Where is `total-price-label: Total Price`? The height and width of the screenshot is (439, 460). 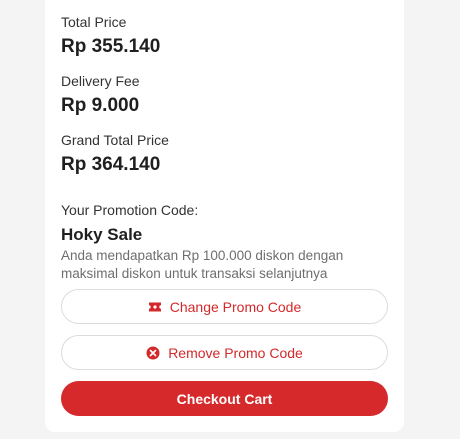 total-price-label: Total Price is located at coordinates (94, 22).